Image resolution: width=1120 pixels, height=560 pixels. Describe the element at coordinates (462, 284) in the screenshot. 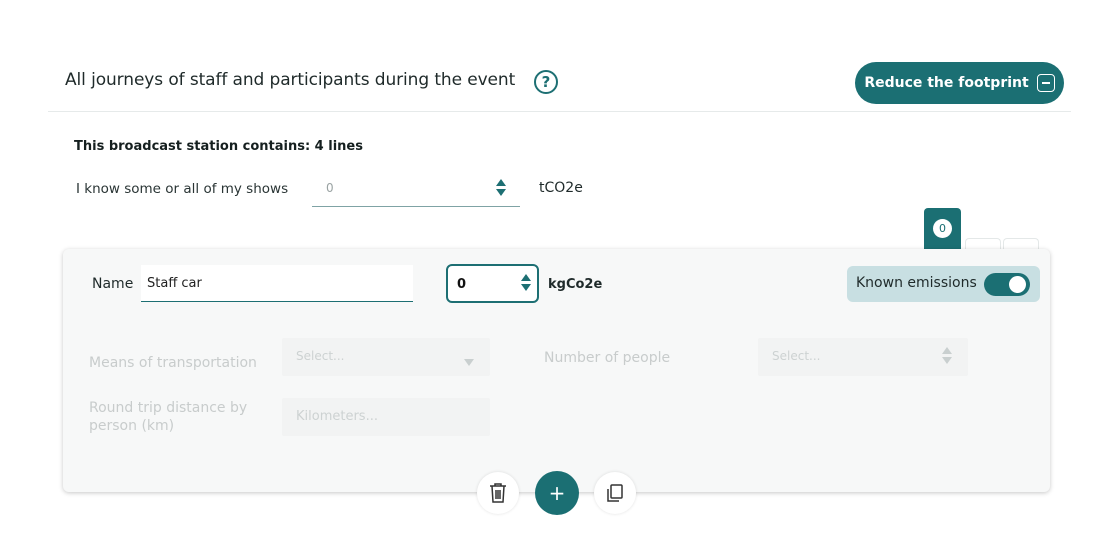

I see `emissions-value: 0` at that location.